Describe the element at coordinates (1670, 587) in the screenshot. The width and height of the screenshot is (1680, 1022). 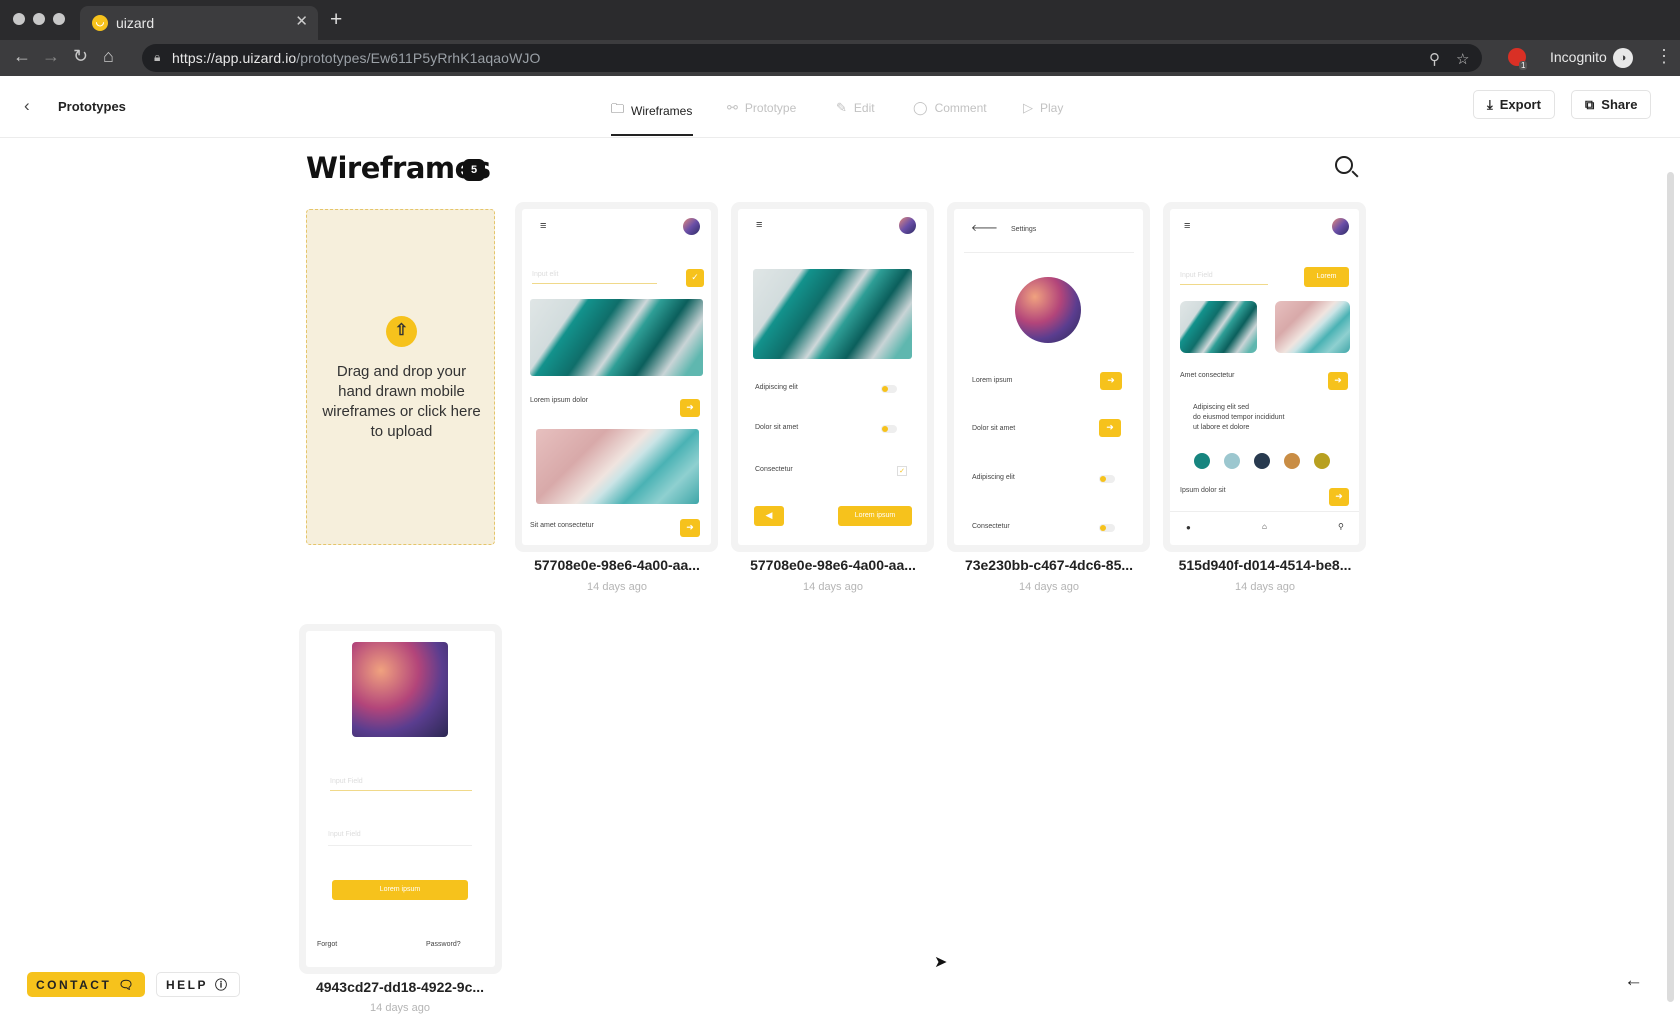
I see `scrollbar` at that location.